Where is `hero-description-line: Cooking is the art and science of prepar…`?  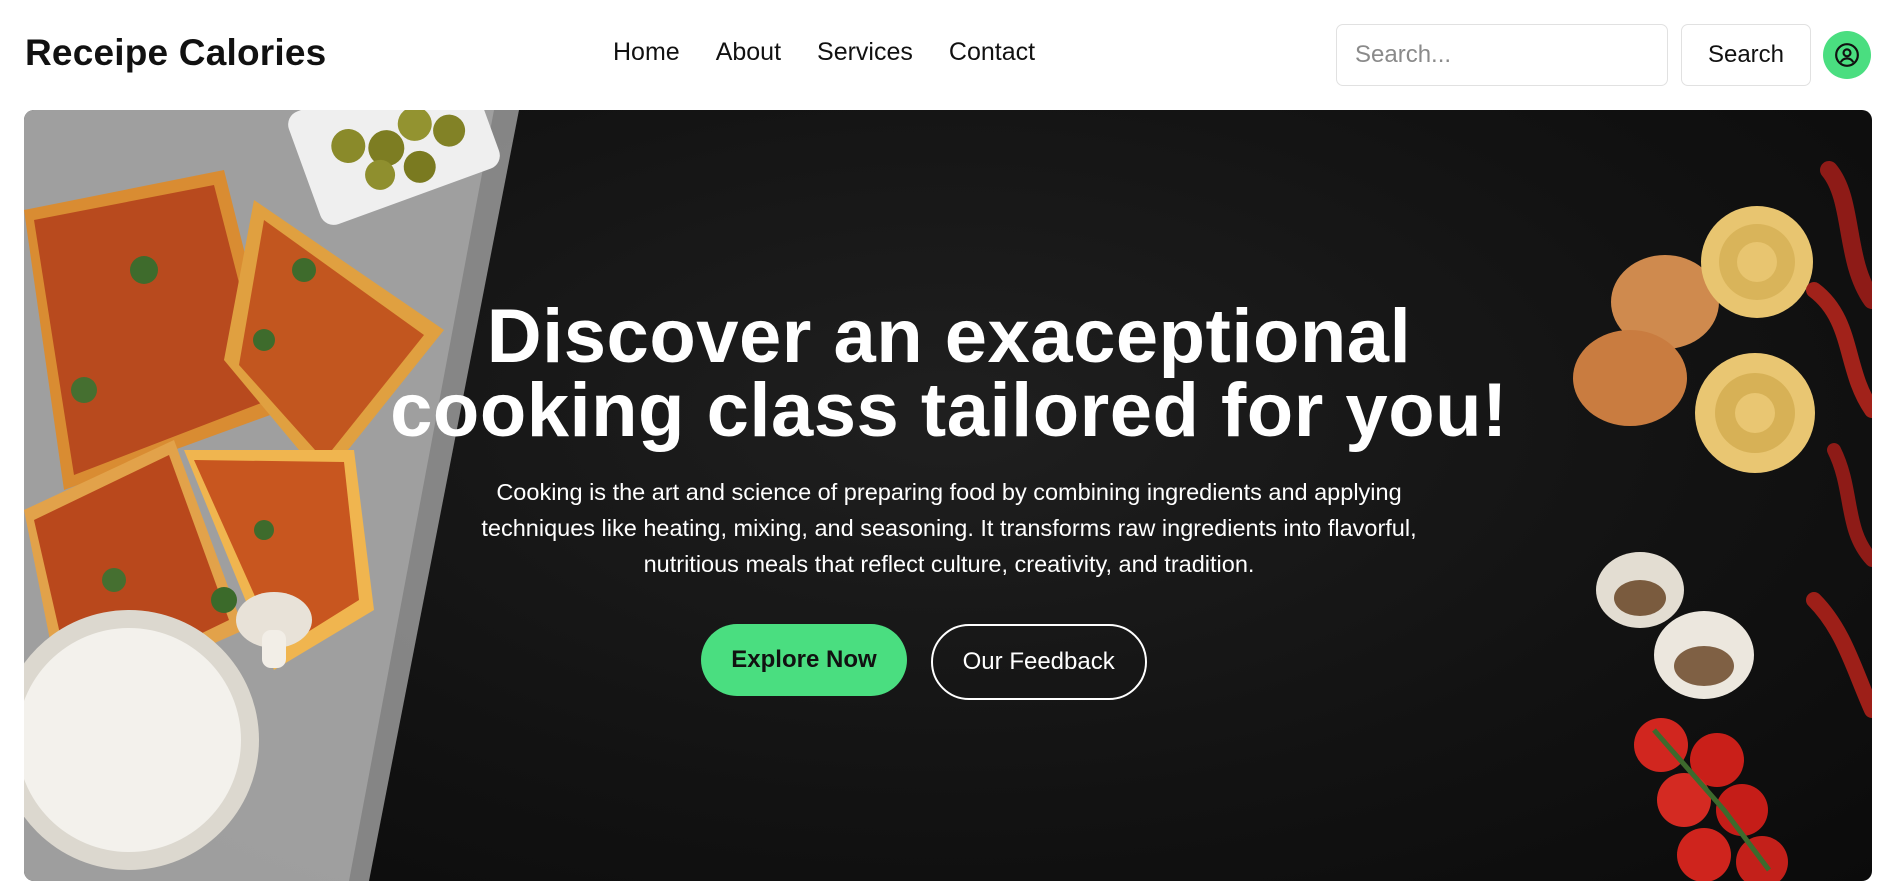 hero-description-line: Cooking is the art and science of prepar… is located at coordinates (949, 492).